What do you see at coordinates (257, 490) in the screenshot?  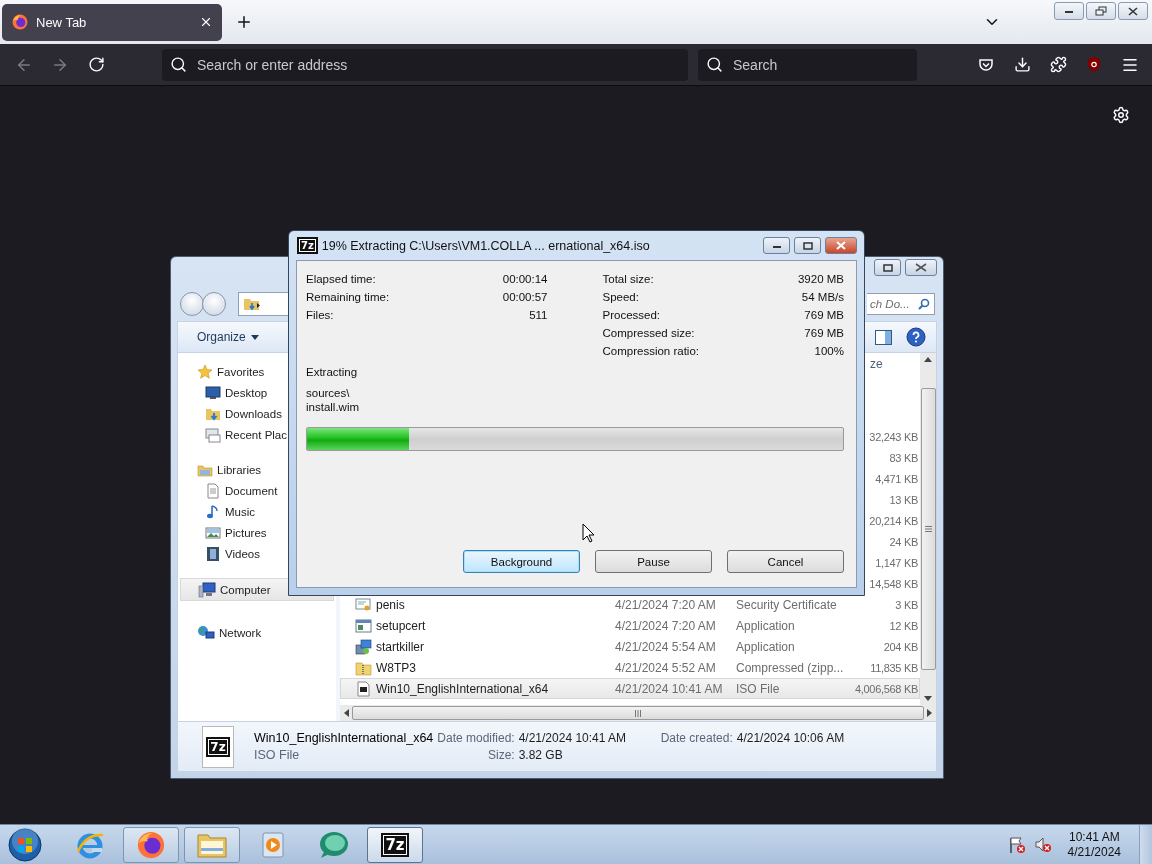 I see `nav-item: Document` at bounding box center [257, 490].